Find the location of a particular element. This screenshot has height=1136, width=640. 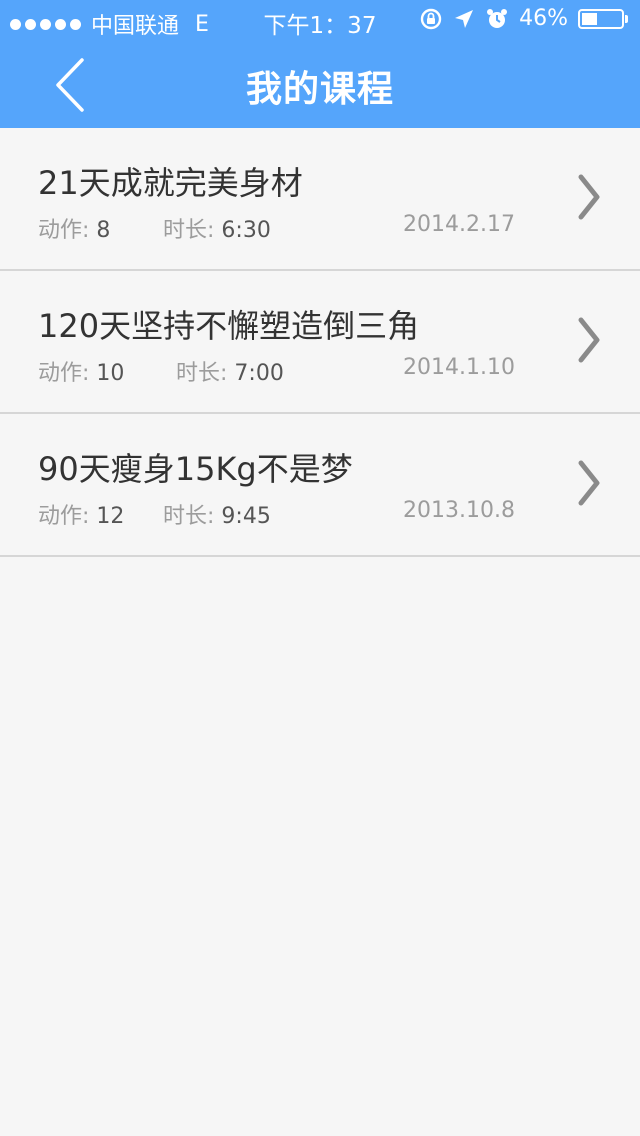

course-title: 120天坚持不懈塑造倒三角 is located at coordinates (229, 326).